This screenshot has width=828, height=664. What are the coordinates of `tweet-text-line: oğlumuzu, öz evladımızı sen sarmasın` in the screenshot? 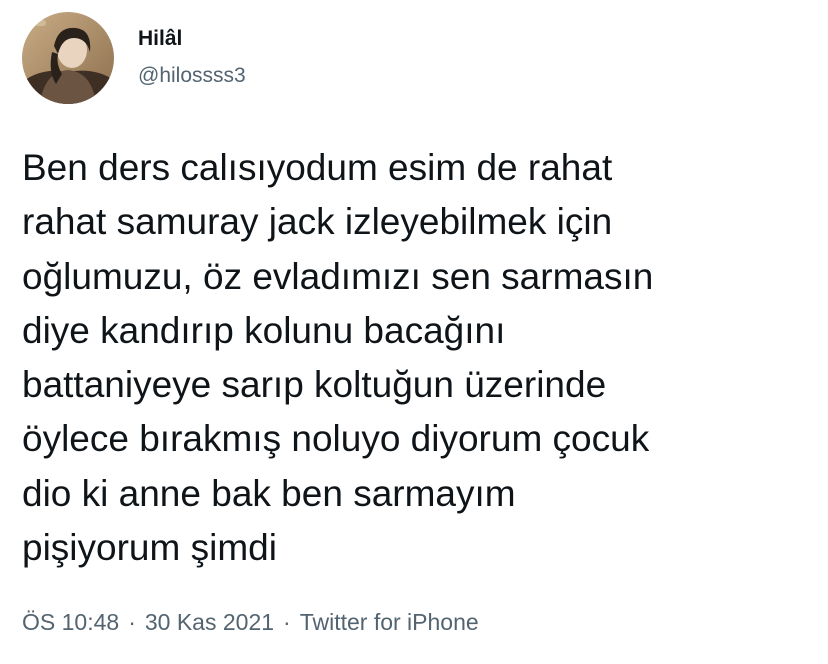 It's located at (338, 276).